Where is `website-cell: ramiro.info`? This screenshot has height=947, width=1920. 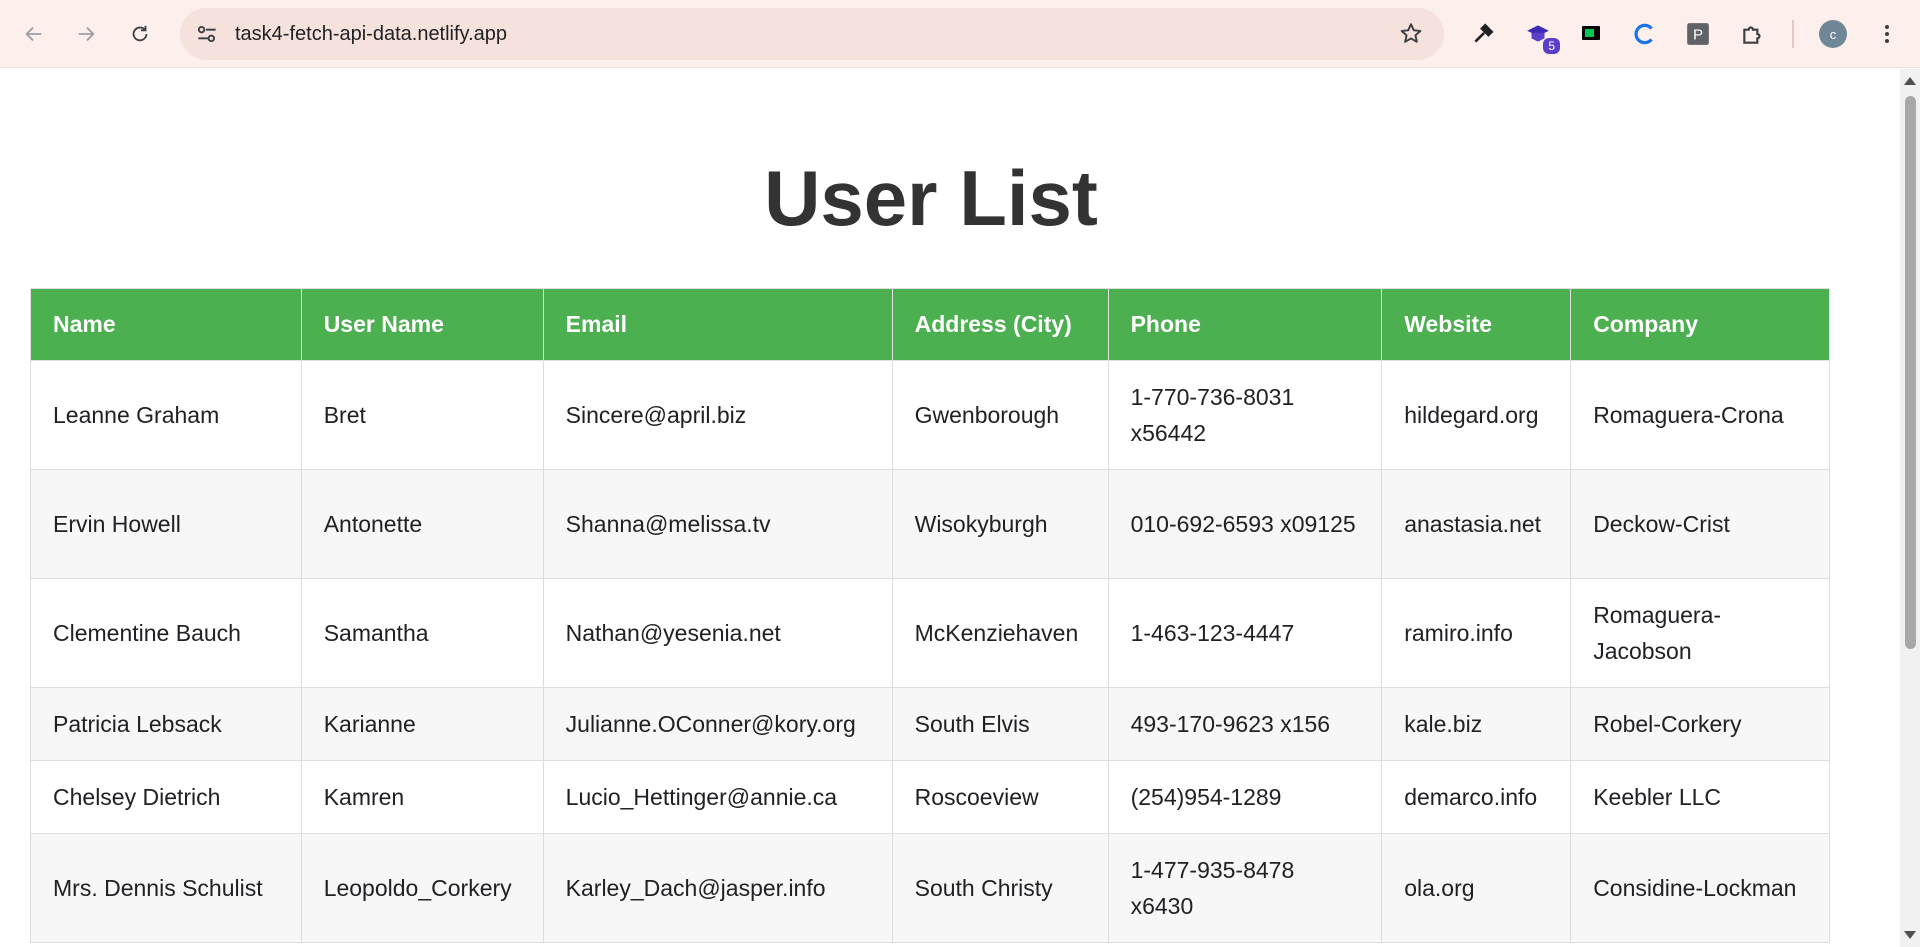 website-cell: ramiro.info is located at coordinates (1476, 633).